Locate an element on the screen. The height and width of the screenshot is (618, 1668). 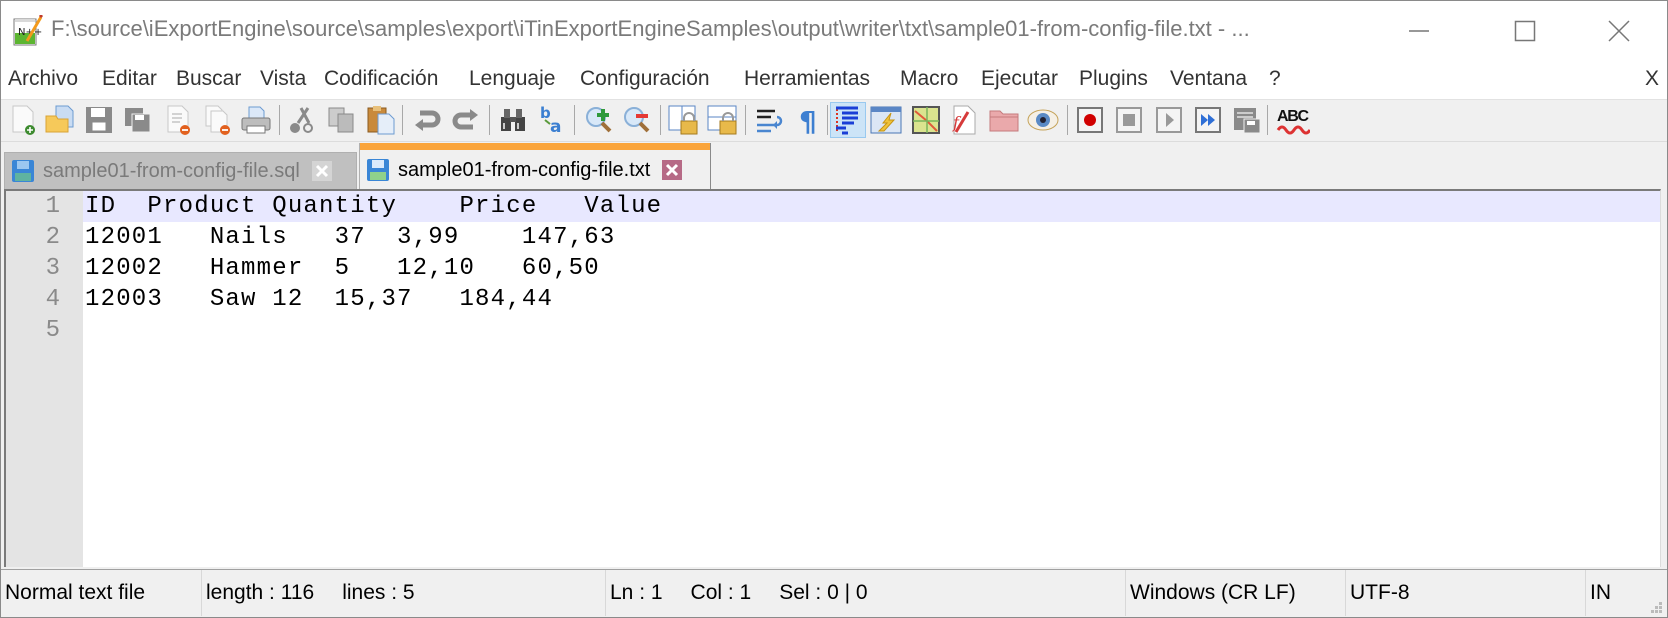
line-text: 12002 Hammer 5 12,10 60,50 is located at coordinates (342, 268).